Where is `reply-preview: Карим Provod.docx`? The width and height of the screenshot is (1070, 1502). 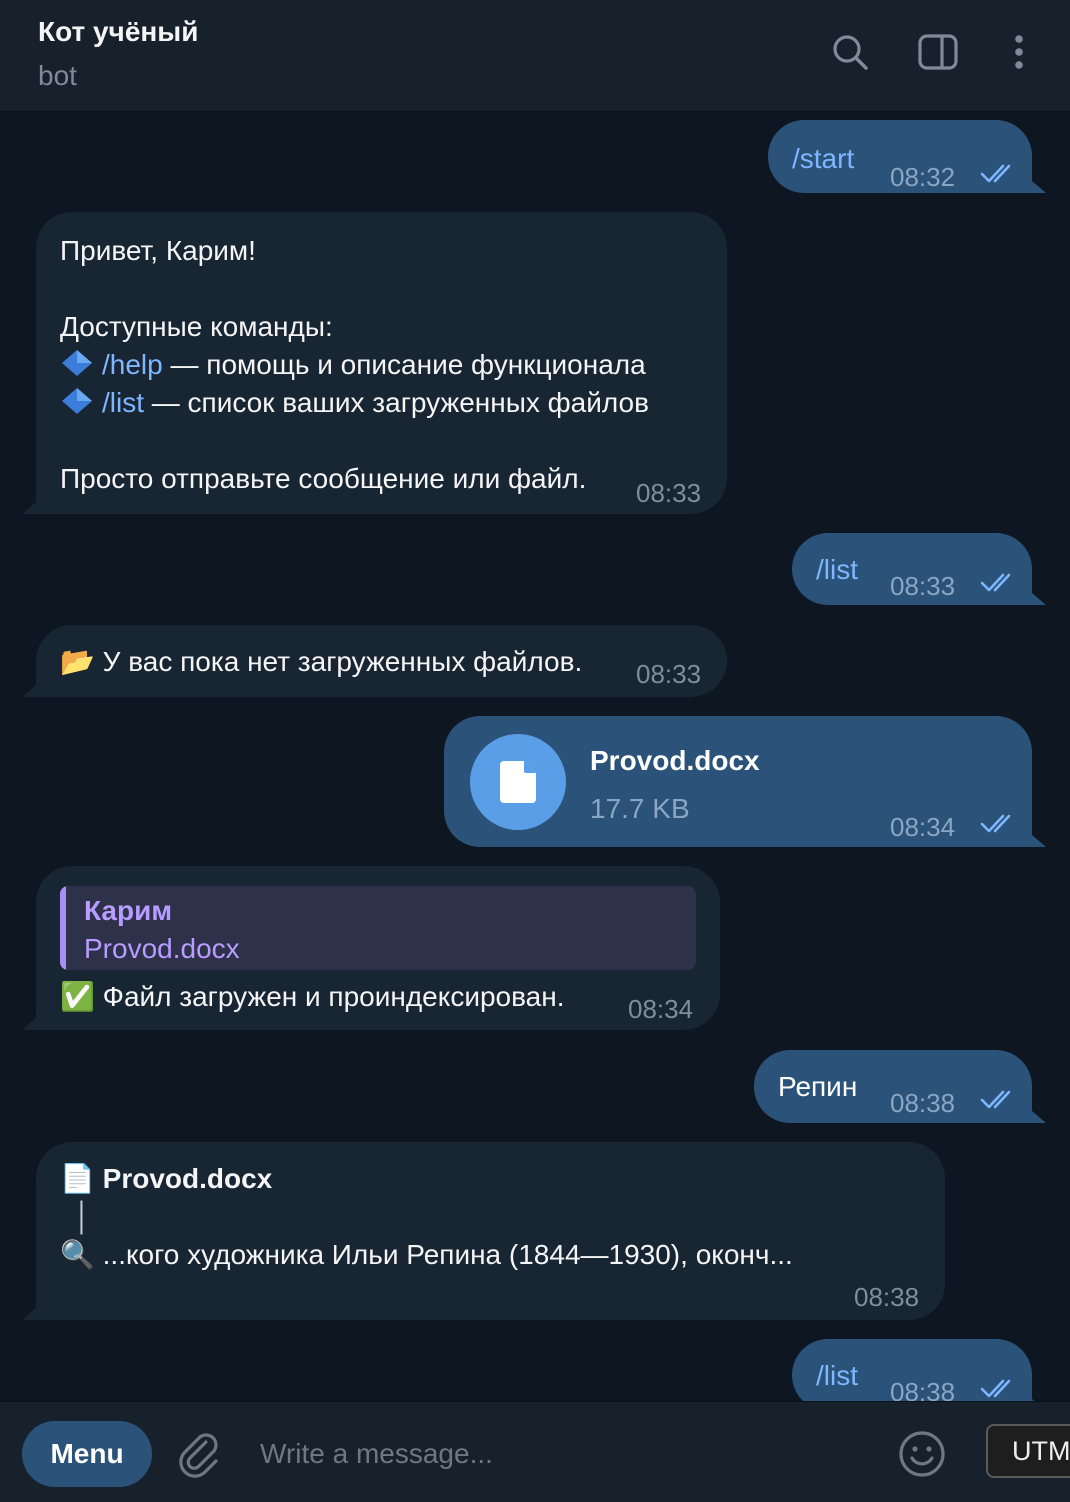 reply-preview: Карим Provod.docx is located at coordinates (378, 928).